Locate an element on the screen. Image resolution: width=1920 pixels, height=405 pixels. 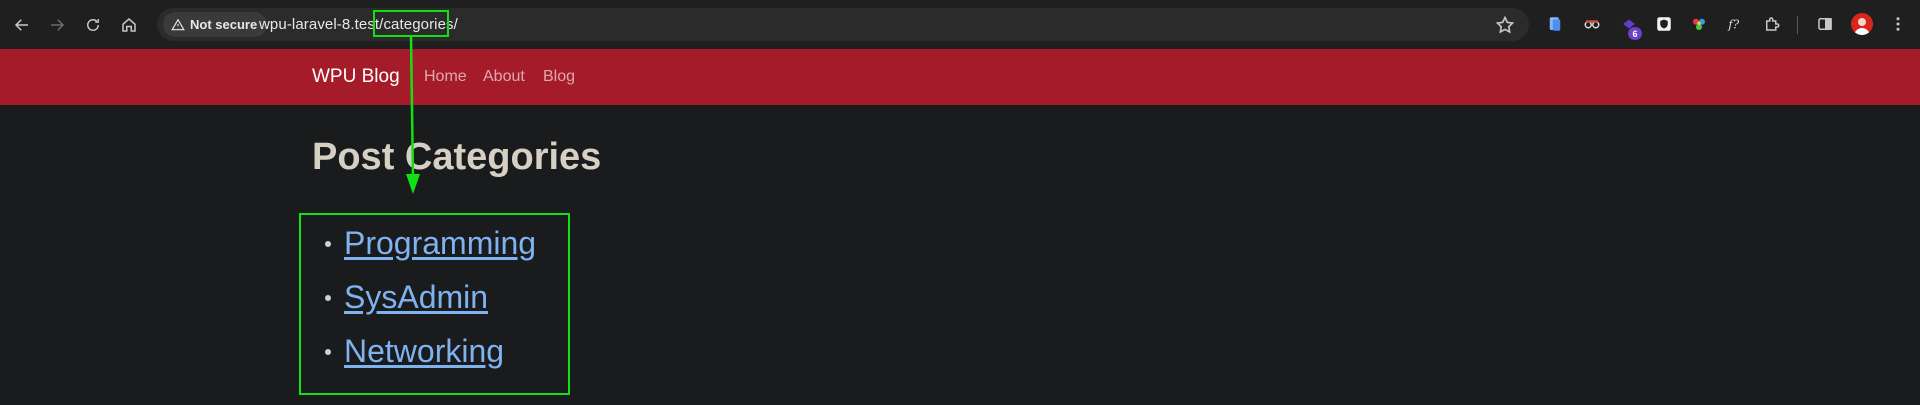
profile-avatar is located at coordinates (1862, 24).